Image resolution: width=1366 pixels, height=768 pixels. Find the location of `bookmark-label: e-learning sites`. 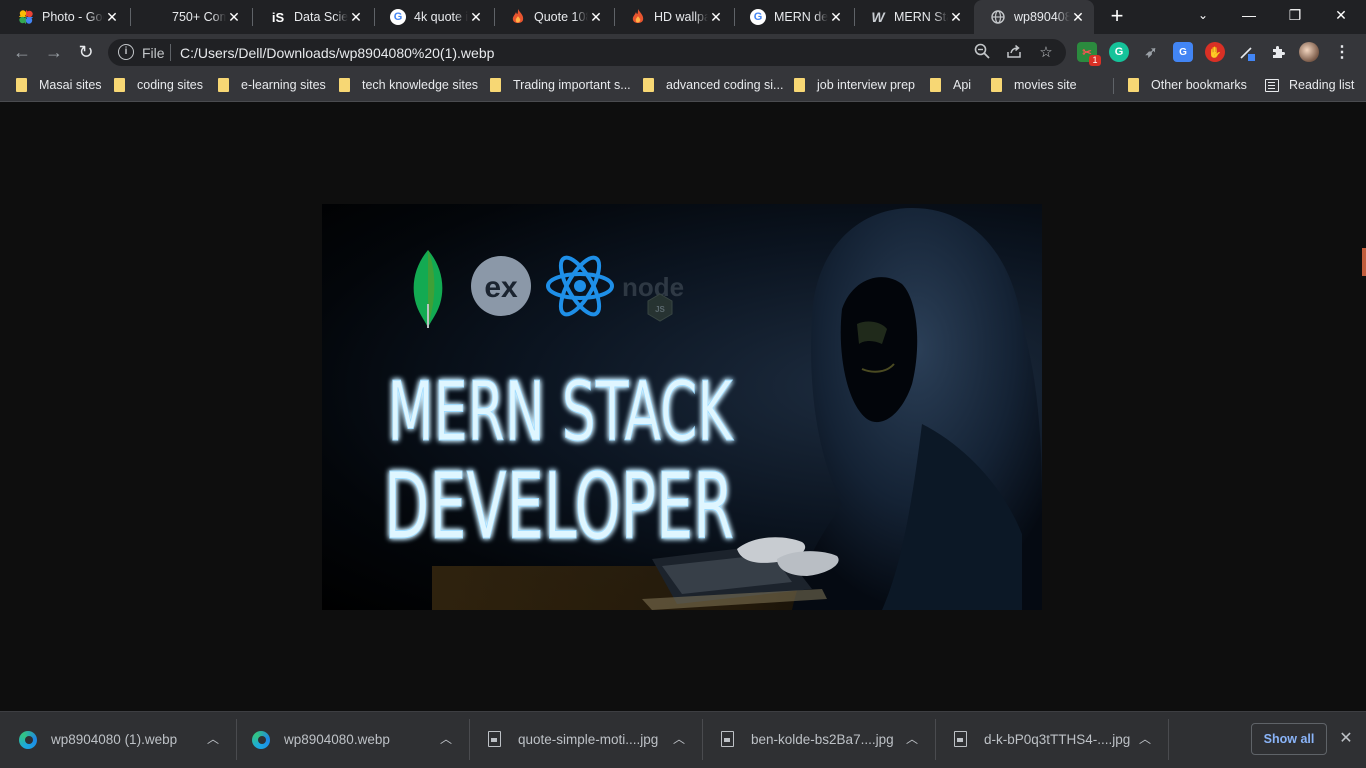

bookmark-label: e-learning sites is located at coordinates (283, 85).